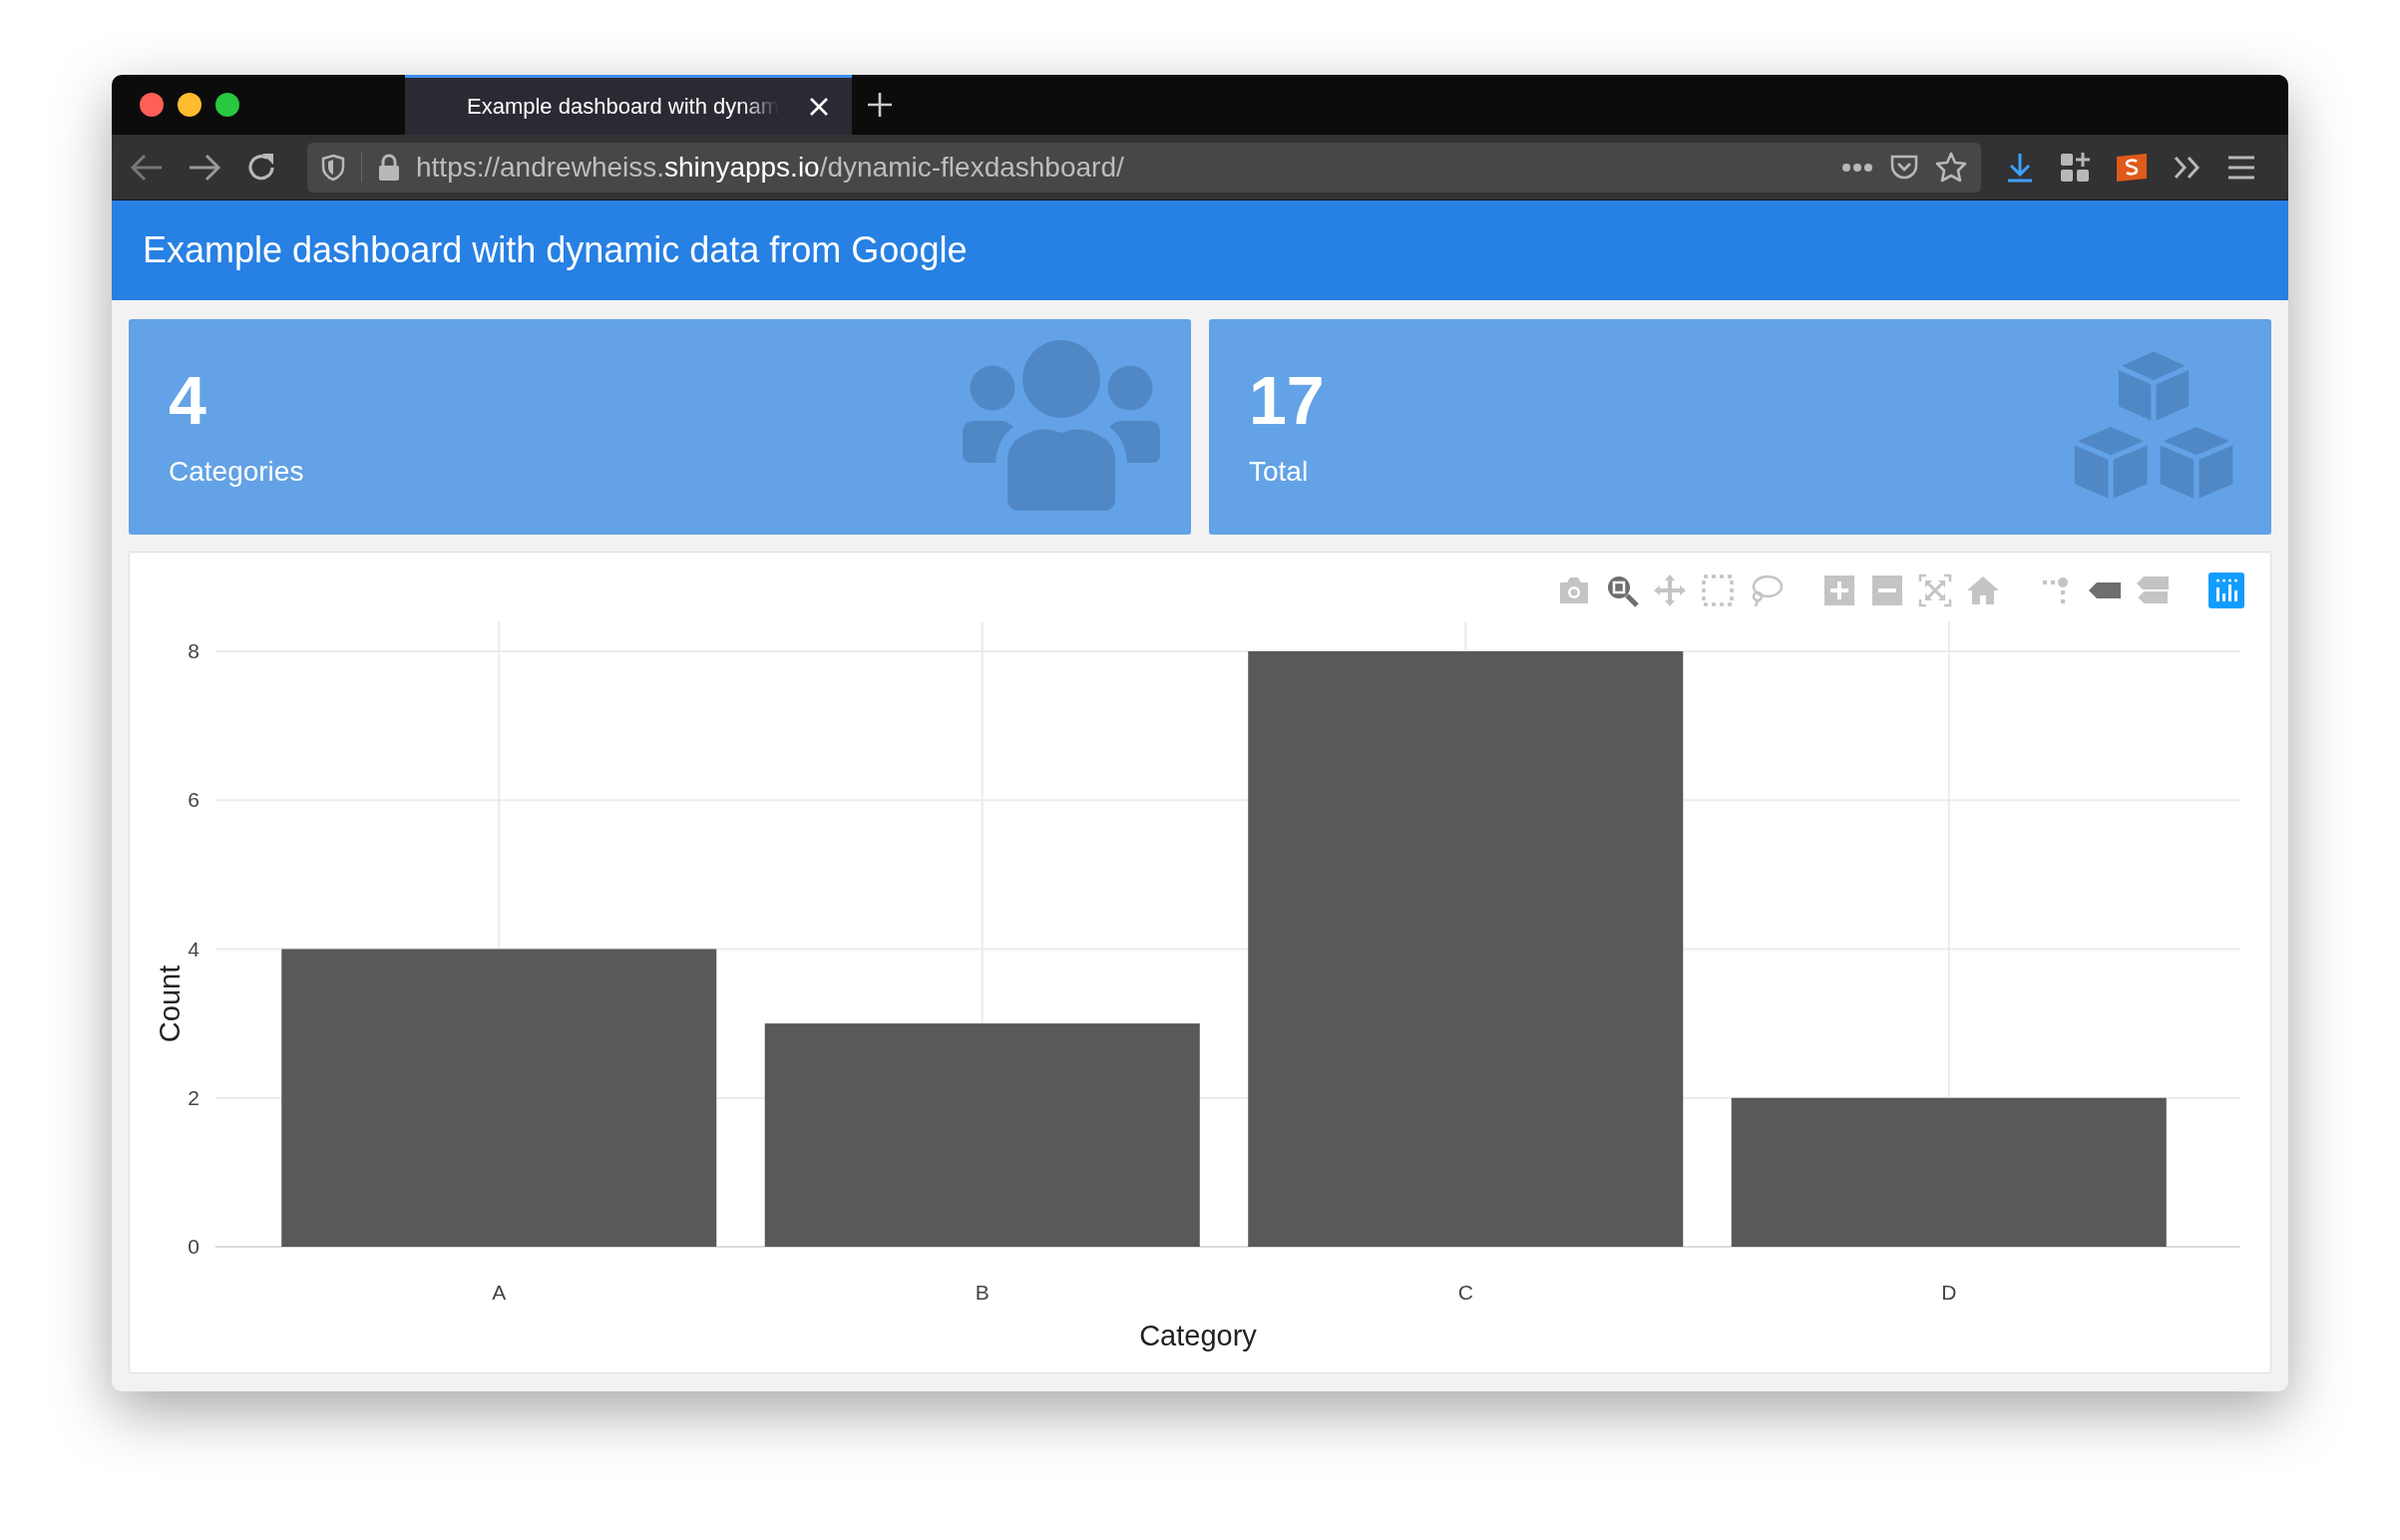 This screenshot has width=2400, height=1540. I want to click on close-window-button, so click(152, 105).